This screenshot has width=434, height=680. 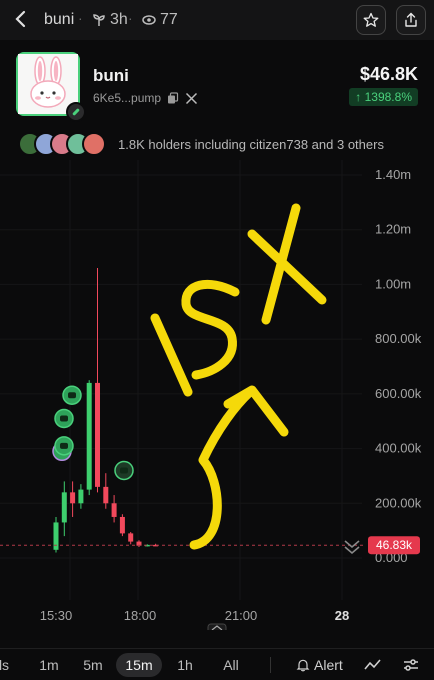 What do you see at coordinates (110, 20) in the screenshot?
I see `token-age: 3h` at bounding box center [110, 20].